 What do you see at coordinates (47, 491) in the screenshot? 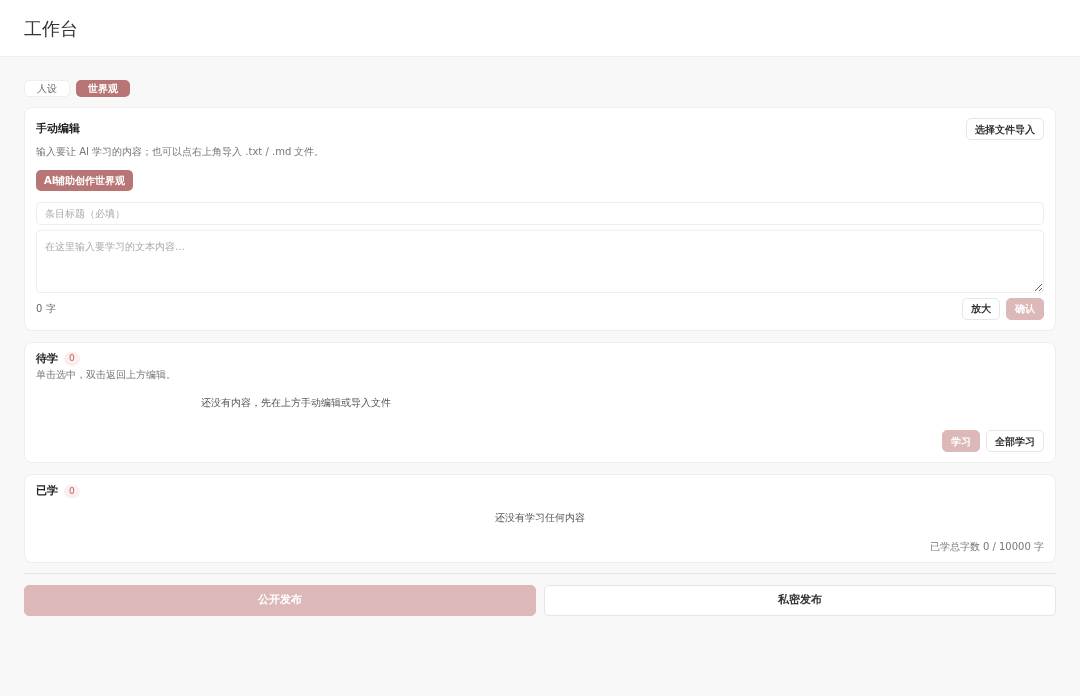
I see `section-title: 已学` at bounding box center [47, 491].